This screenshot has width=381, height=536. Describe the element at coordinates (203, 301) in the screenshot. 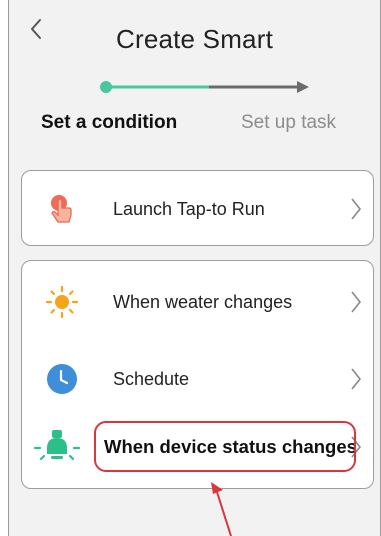

I see `condition-weather-label: When weater changes` at that location.